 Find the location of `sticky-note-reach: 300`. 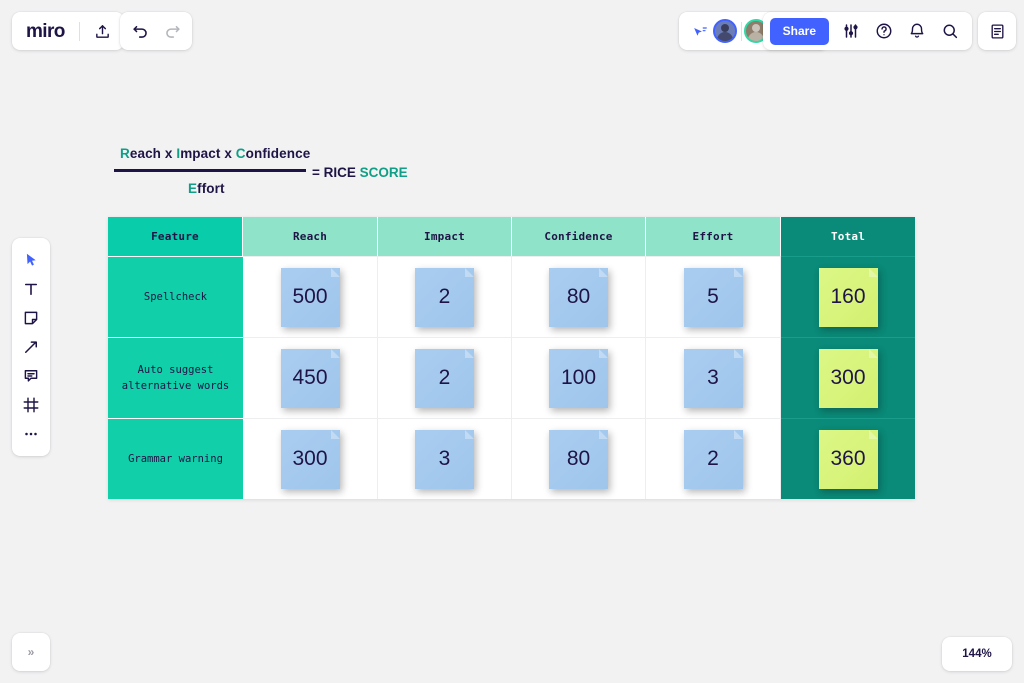

sticky-note-reach: 300 is located at coordinates (310, 459).